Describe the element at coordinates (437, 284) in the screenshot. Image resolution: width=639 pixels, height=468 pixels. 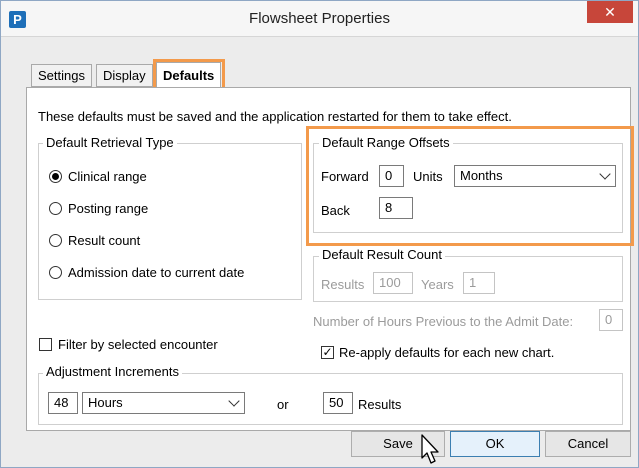
I see `years-label: Years` at that location.